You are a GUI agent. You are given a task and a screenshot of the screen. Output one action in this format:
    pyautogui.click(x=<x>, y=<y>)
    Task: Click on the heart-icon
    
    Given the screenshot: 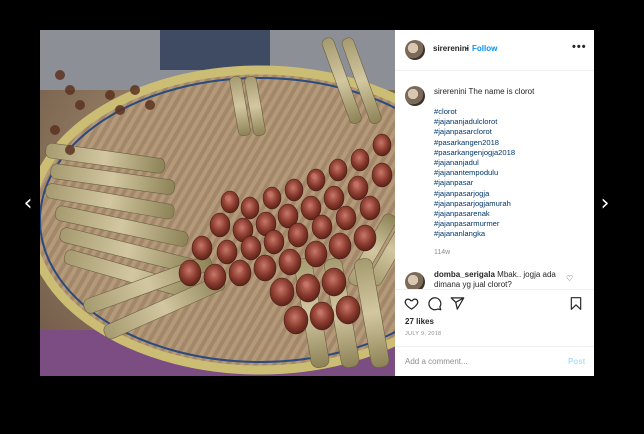 What is the action you would take?
    pyautogui.click(x=411, y=303)
    